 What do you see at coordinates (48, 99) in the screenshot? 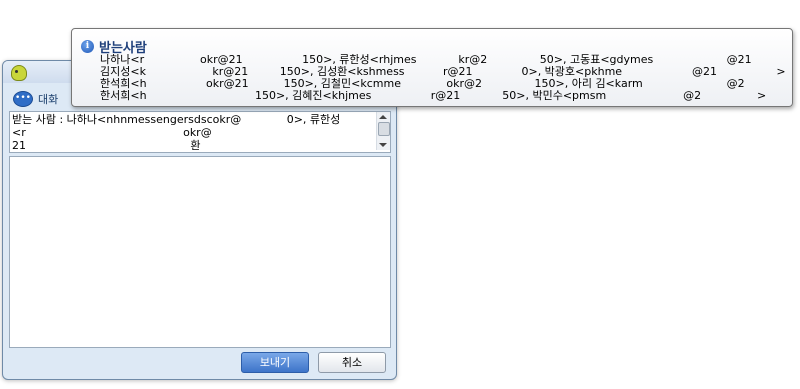
I see `tab-chat-label: 대화` at bounding box center [48, 99].